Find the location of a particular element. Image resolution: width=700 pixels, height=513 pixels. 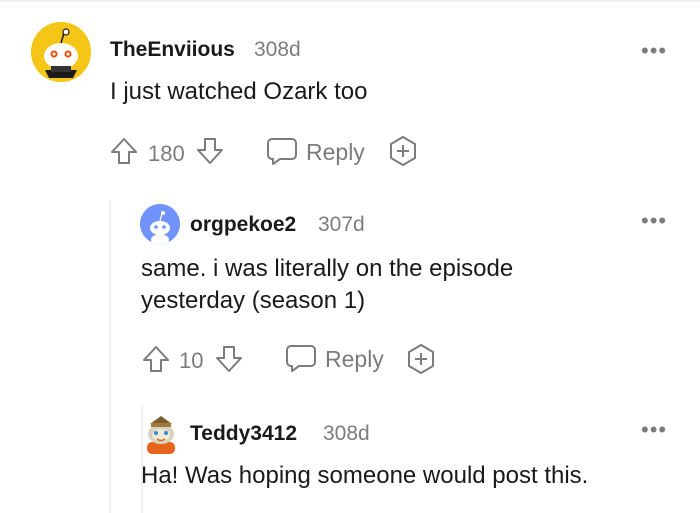

comment-age: 307d is located at coordinates (341, 224).